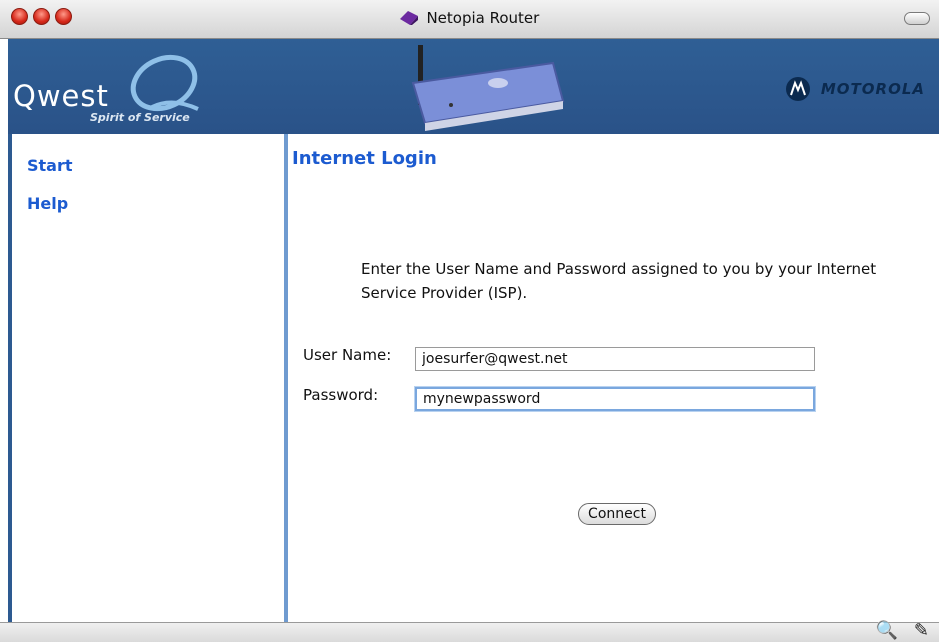 The height and width of the screenshot is (642, 939). I want to click on motorola-batwing-icon, so click(797, 89).